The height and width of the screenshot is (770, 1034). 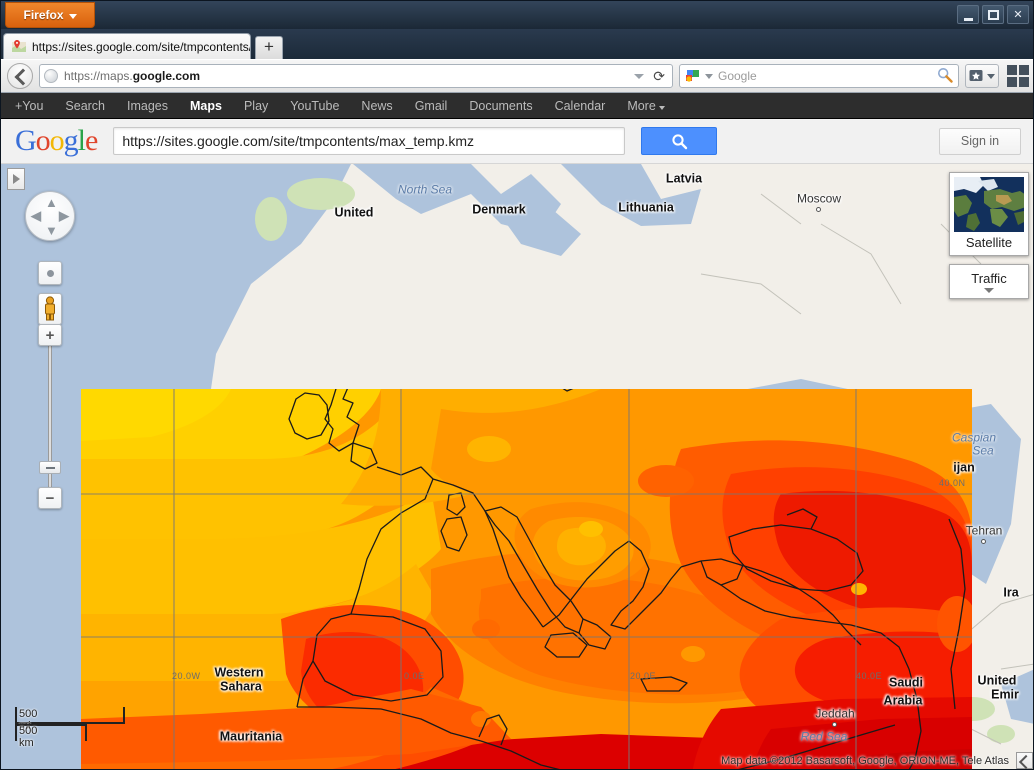 What do you see at coordinates (968, 19) in the screenshot?
I see `minimize-icon` at bounding box center [968, 19].